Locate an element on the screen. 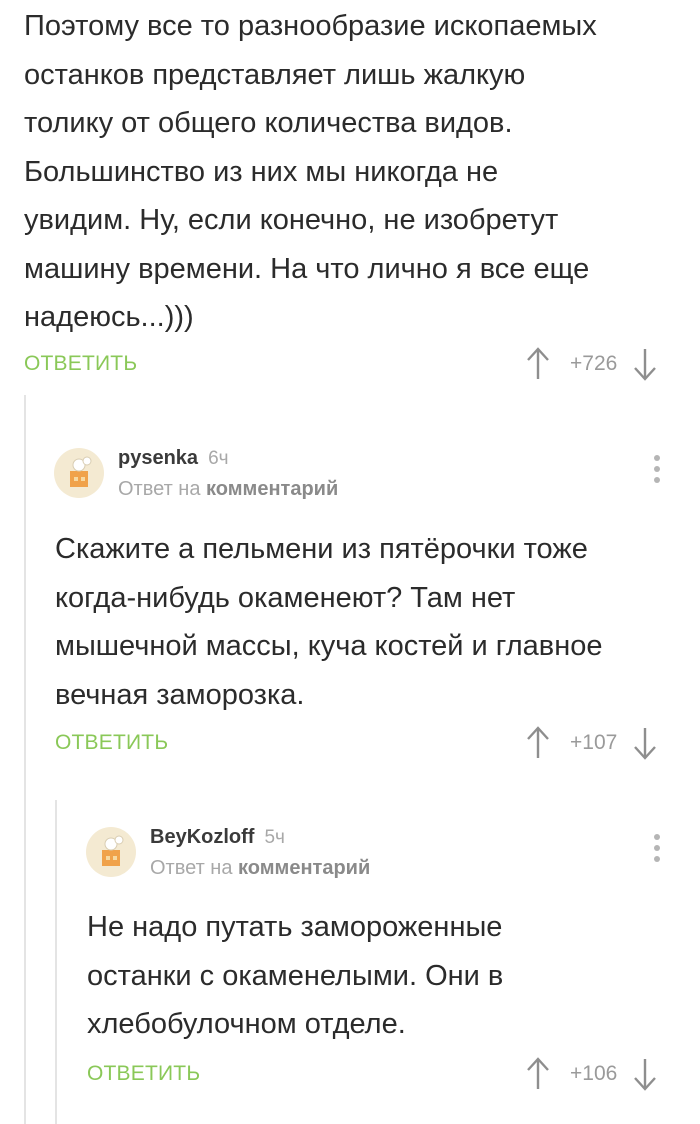 The height and width of the screenshot is (1124, 700). comment-line: Скажите а пельмени из пятёрочки тоже is located at coordinates (321, 549).